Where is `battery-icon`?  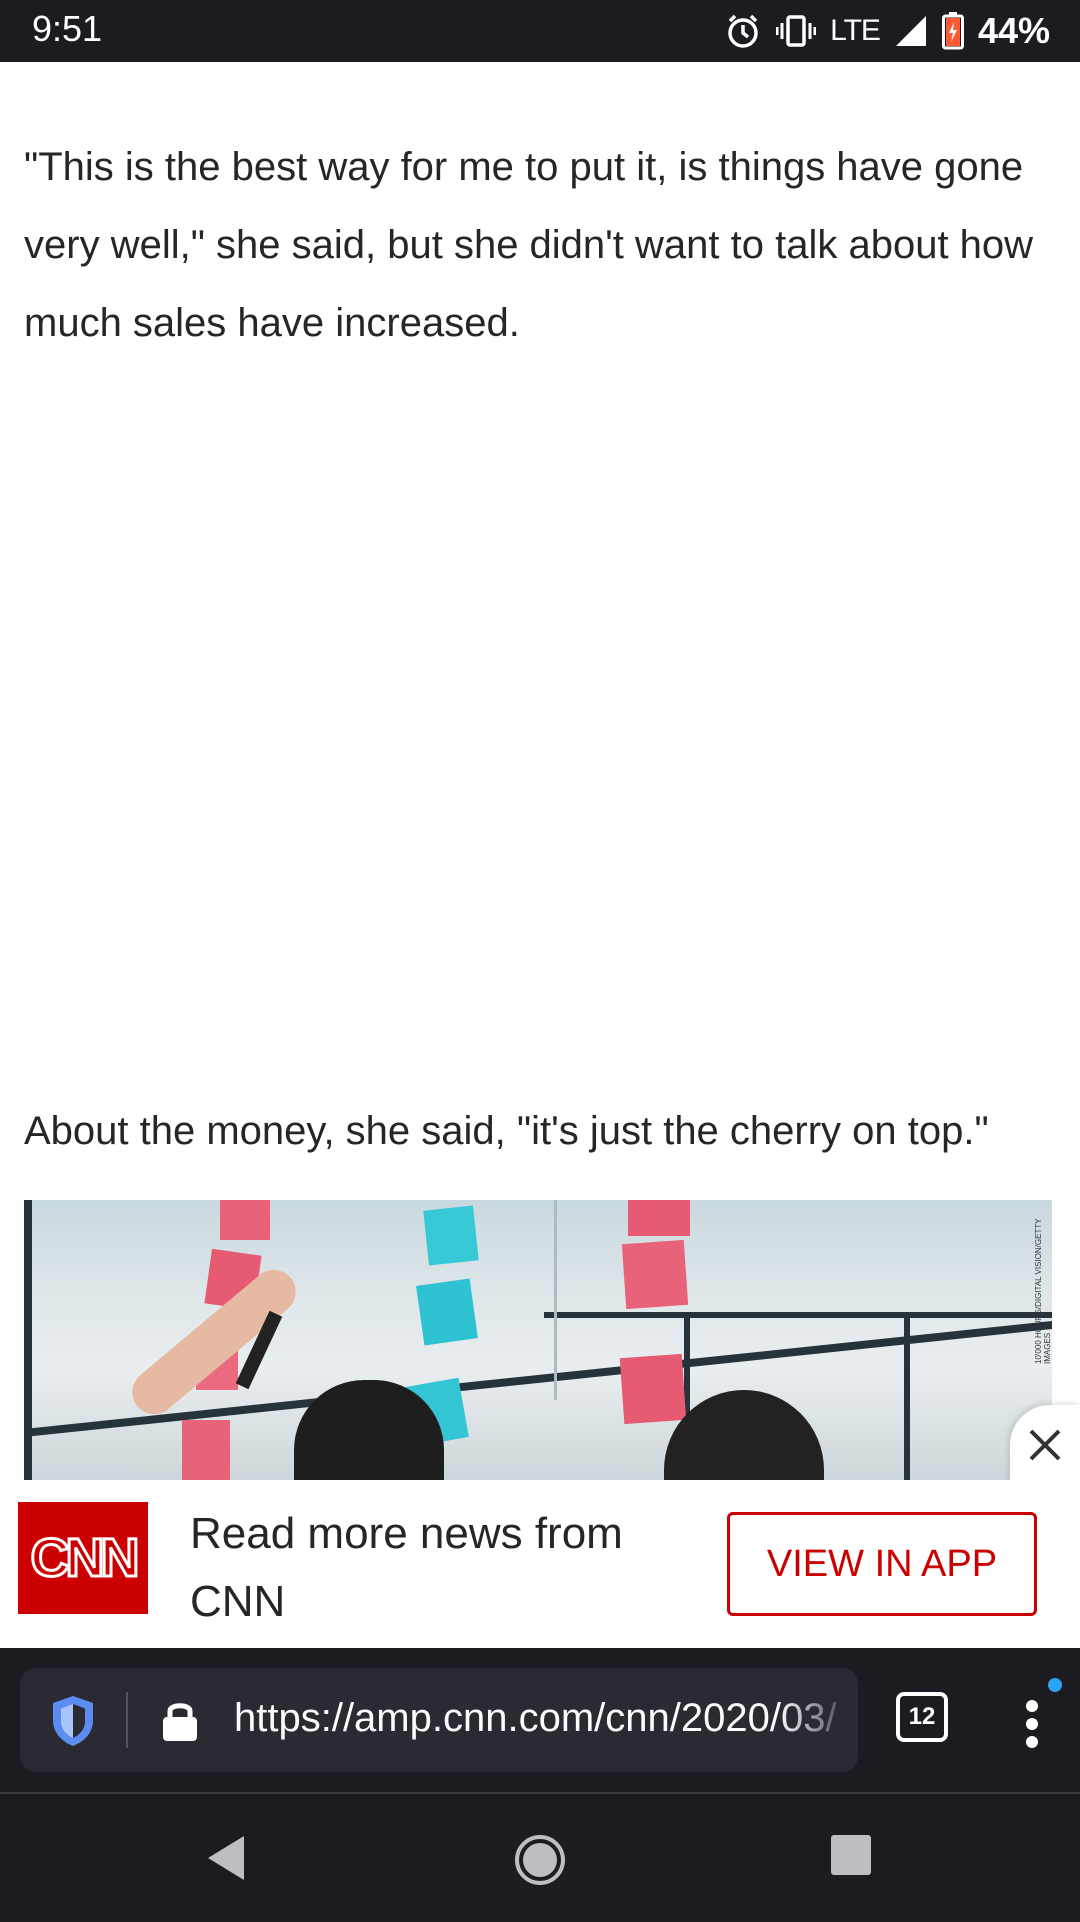 battery-icon is located at coordinates (952, 31).